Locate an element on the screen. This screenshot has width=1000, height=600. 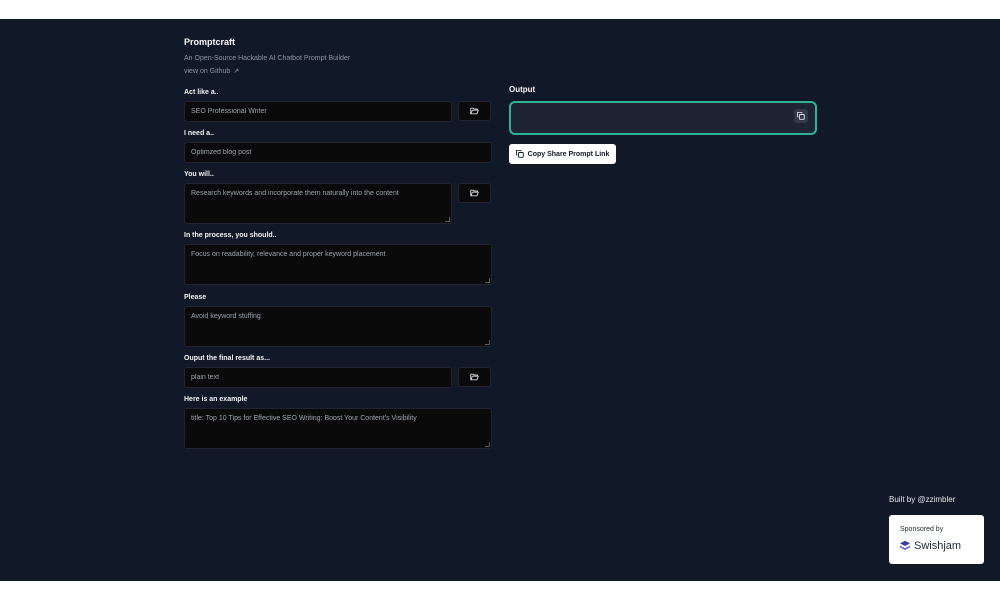
sponsor-logo: Swishjam is located at coordinates (930, 546).